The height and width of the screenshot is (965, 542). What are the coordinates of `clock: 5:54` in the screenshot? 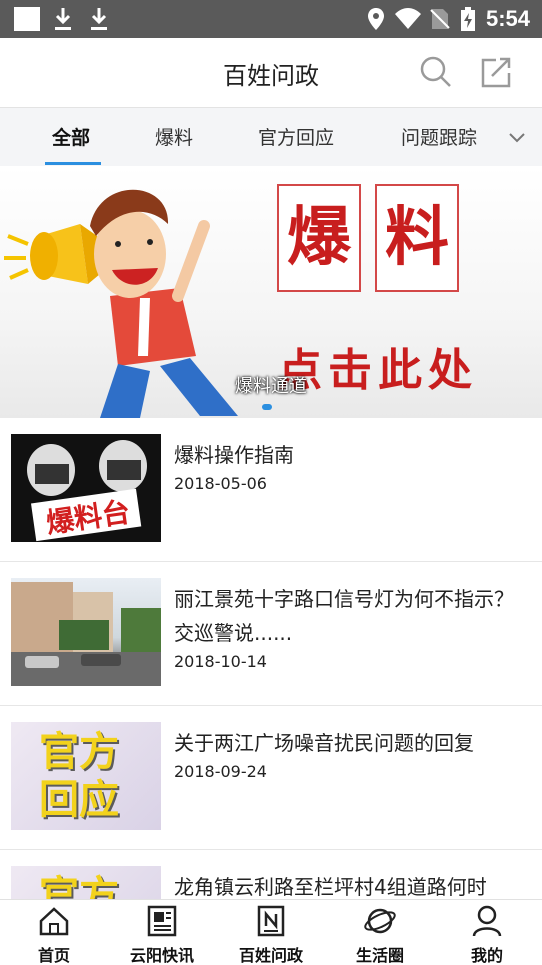 It's located at (507, 18).